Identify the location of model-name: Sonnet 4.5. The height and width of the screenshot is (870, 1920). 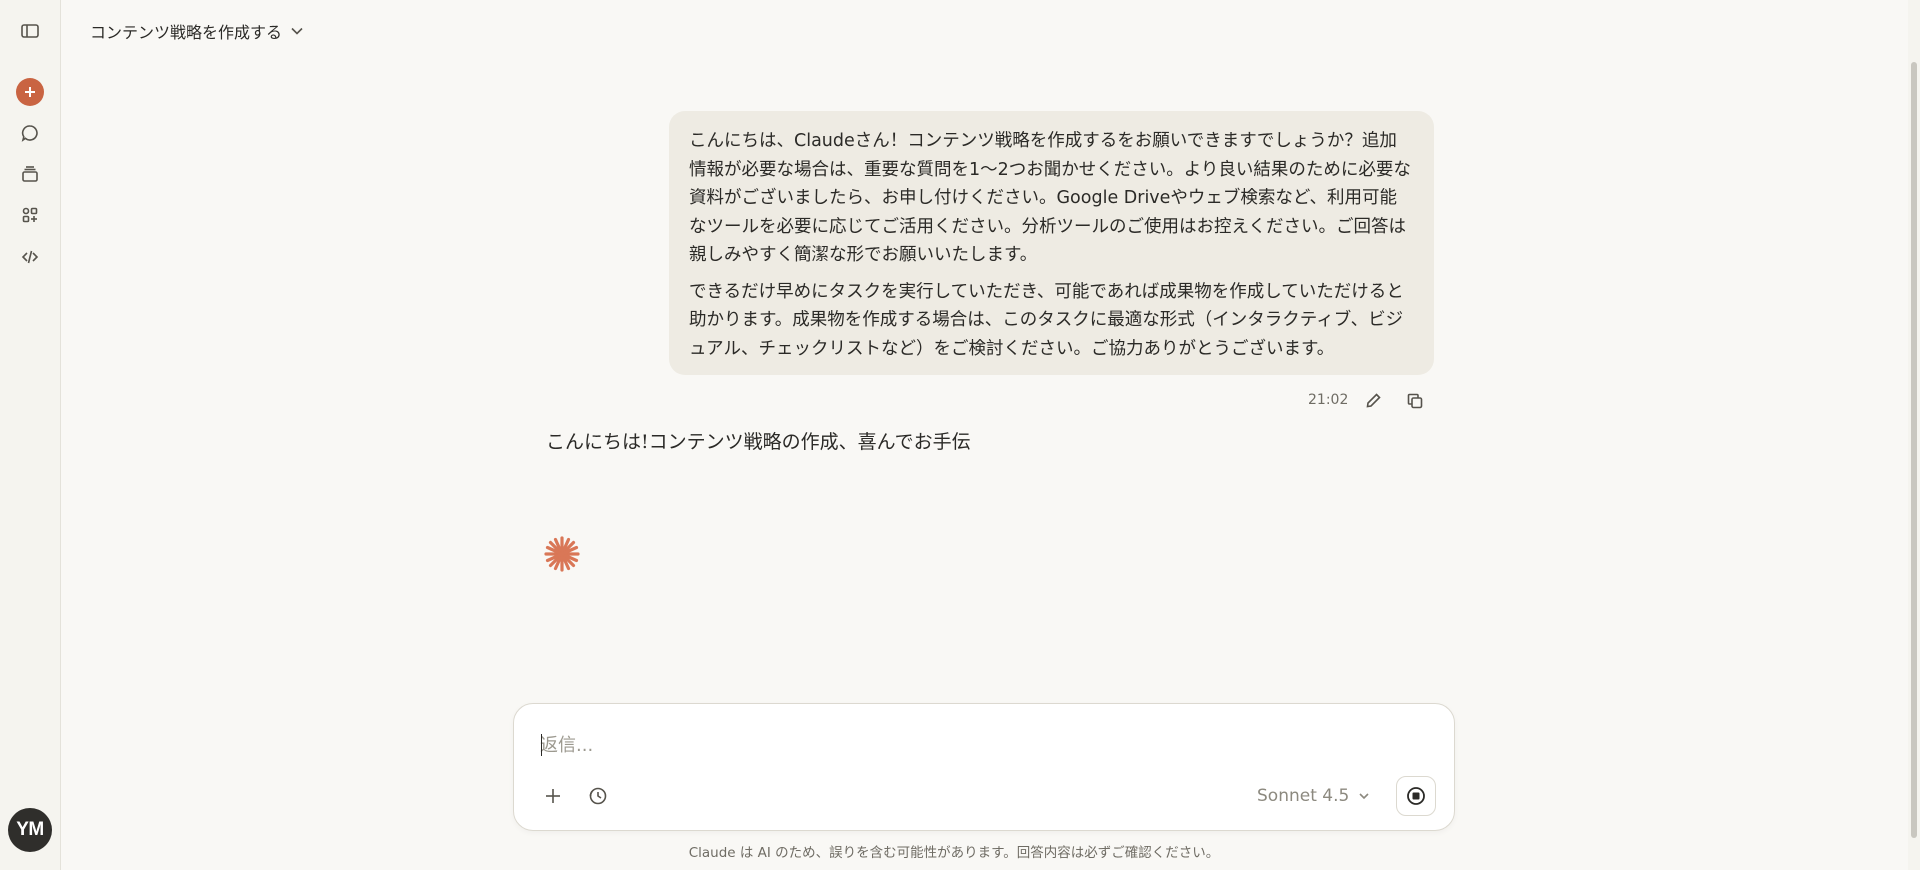
(1303, 796).